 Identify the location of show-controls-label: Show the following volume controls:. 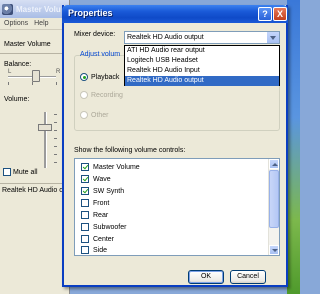
(130, 150).